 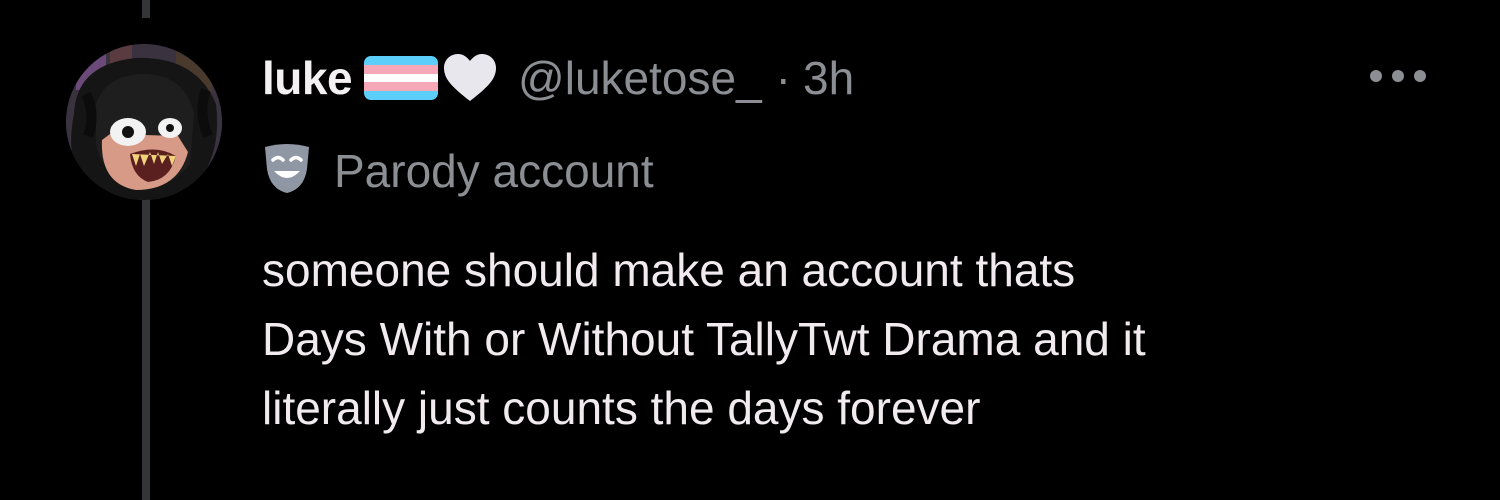 What do you see at coordinates (287, 171) in the screenshot?
I see `theater-mask-icon` at bounding box center [287, 171].